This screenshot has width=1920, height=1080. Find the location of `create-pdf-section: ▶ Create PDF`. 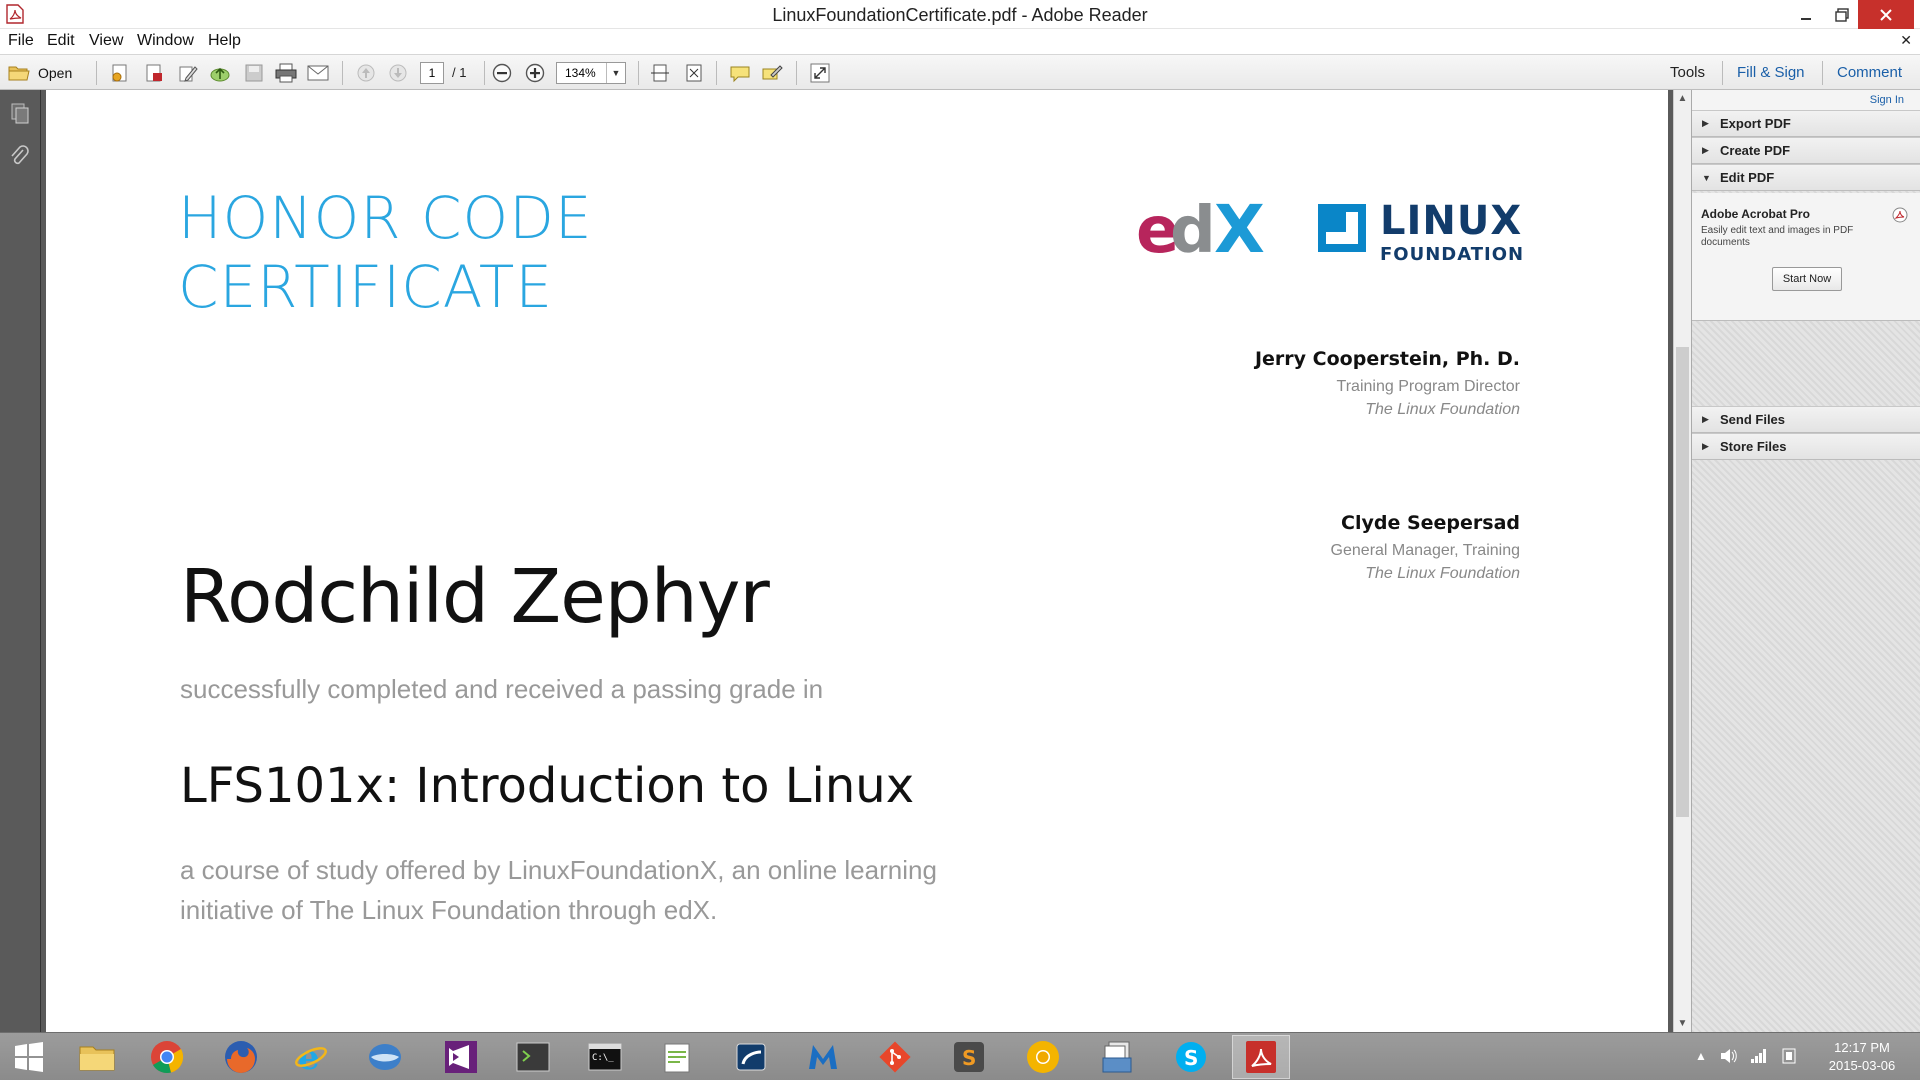

create-pdf-section: ▶ Create PDF is located at coordinates (1806, 150).